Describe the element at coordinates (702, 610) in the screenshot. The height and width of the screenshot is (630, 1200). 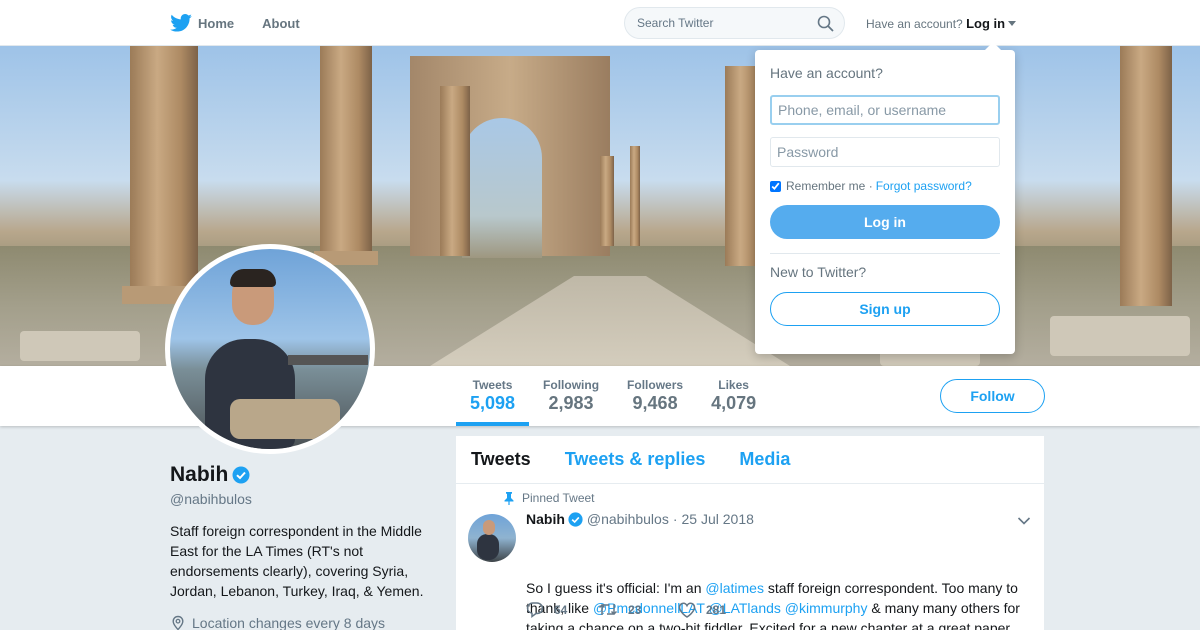
I see `like-button: 281` at that location.